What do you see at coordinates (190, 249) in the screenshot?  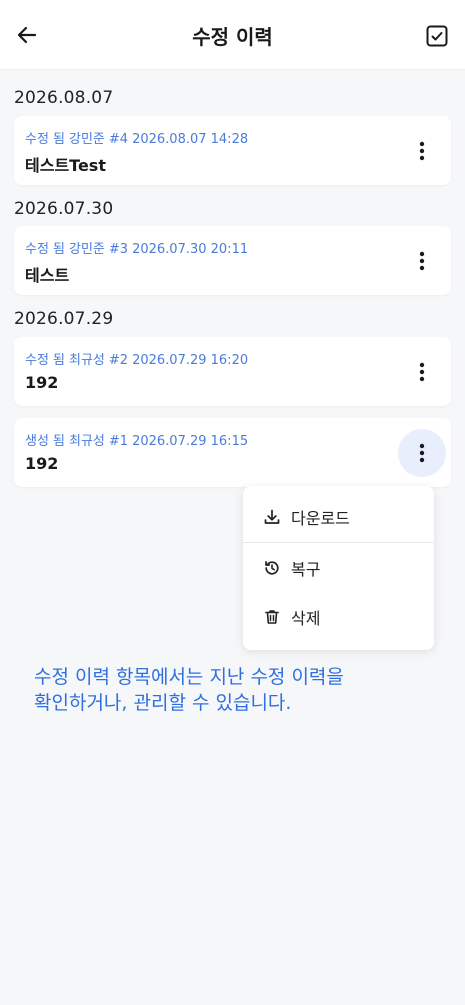 I see `history-timestamp: 2026.07.30 20:11` at bounding box center [190, 249].